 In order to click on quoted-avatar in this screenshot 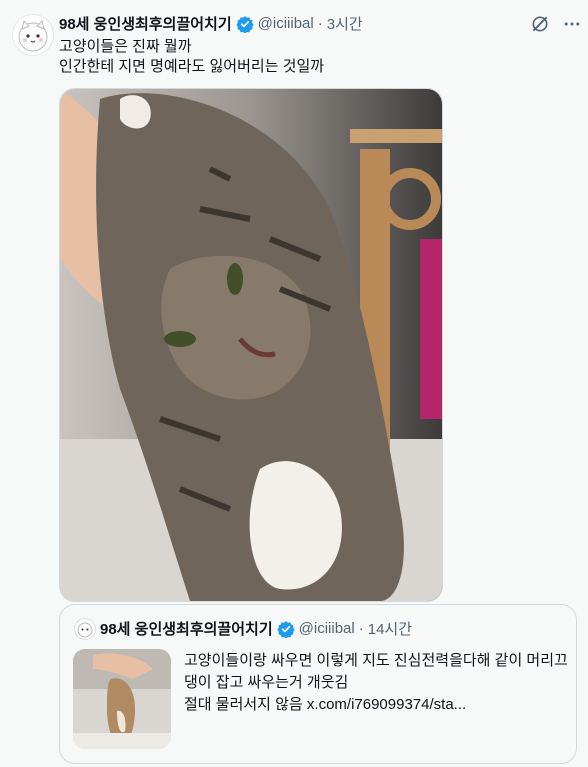, I will do `click(85, 629)`.